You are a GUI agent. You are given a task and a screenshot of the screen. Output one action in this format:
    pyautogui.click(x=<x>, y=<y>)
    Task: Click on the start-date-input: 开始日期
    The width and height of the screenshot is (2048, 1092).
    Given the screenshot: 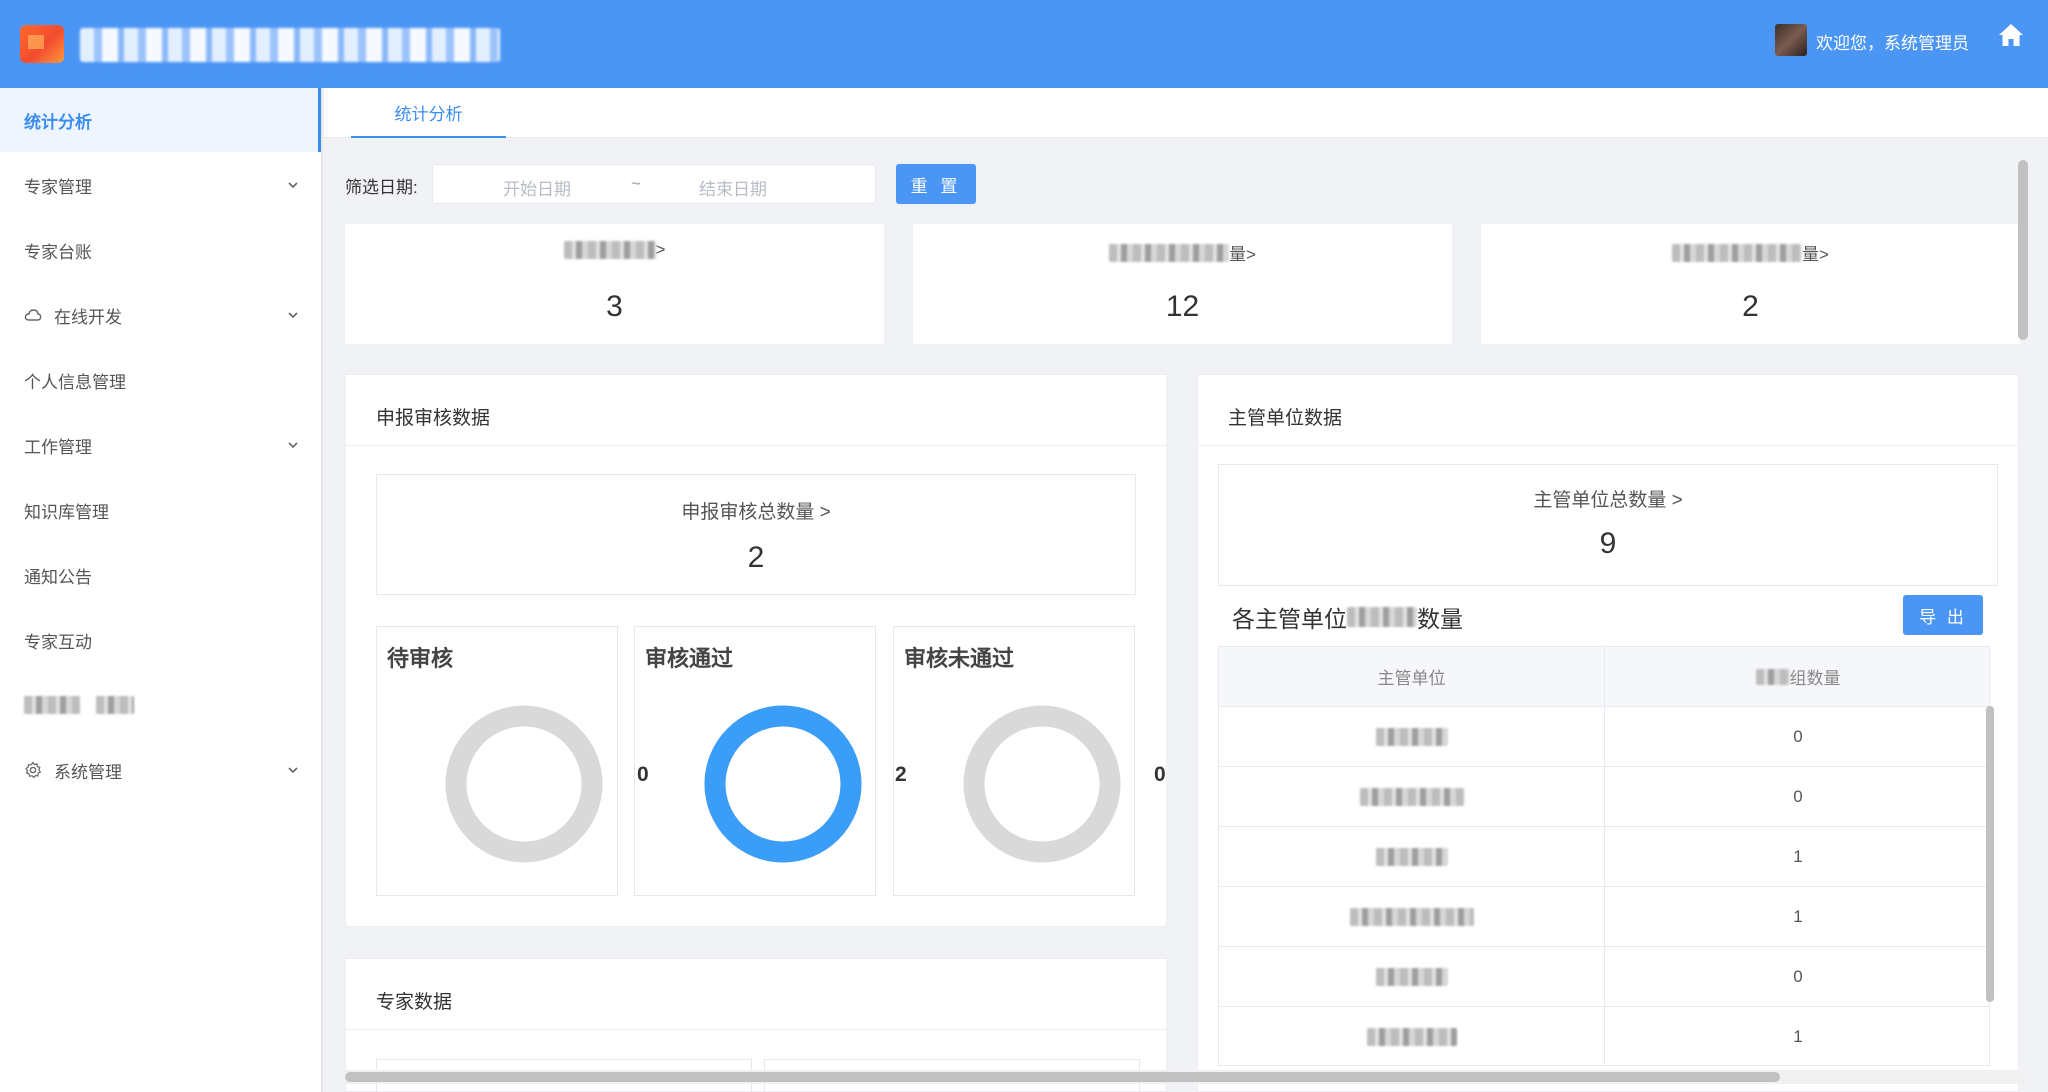 What is the action you would take?
    pyautogui.click(x=537, y=187)
    